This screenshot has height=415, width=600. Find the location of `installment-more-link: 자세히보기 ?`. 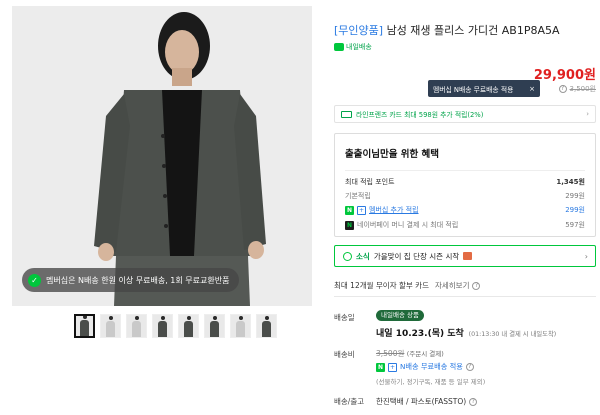

installment-more-link: 자세히보기 ? is located at coordinates (458, 285).